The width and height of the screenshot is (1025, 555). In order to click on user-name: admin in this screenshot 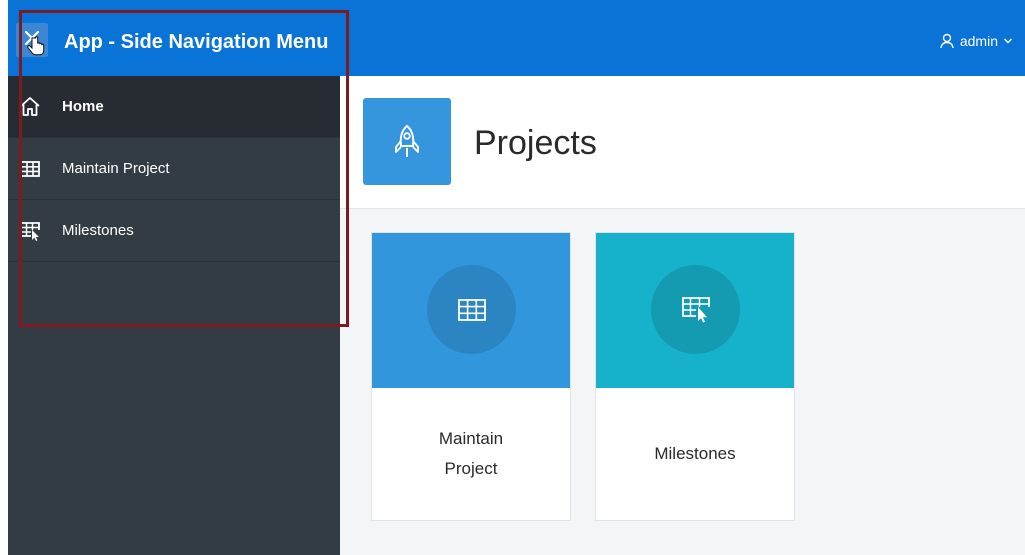, I will do `click(978, 41)`.